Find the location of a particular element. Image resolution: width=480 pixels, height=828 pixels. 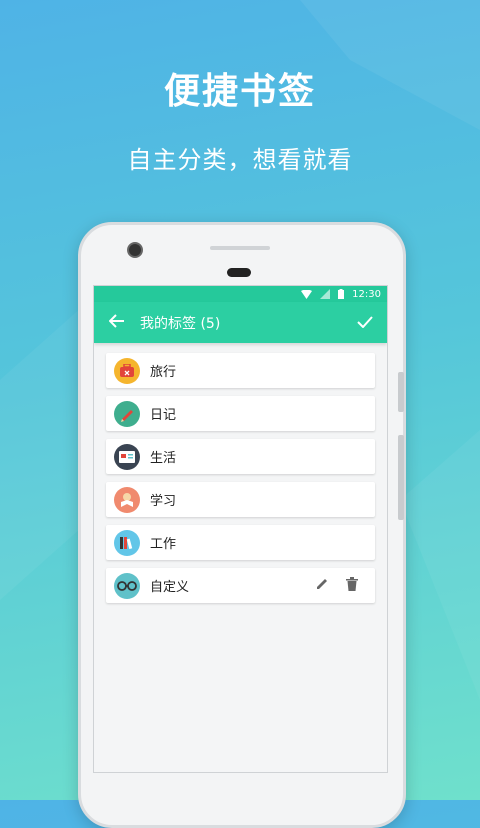

phone-power-button is located at coordinates (401, 392).